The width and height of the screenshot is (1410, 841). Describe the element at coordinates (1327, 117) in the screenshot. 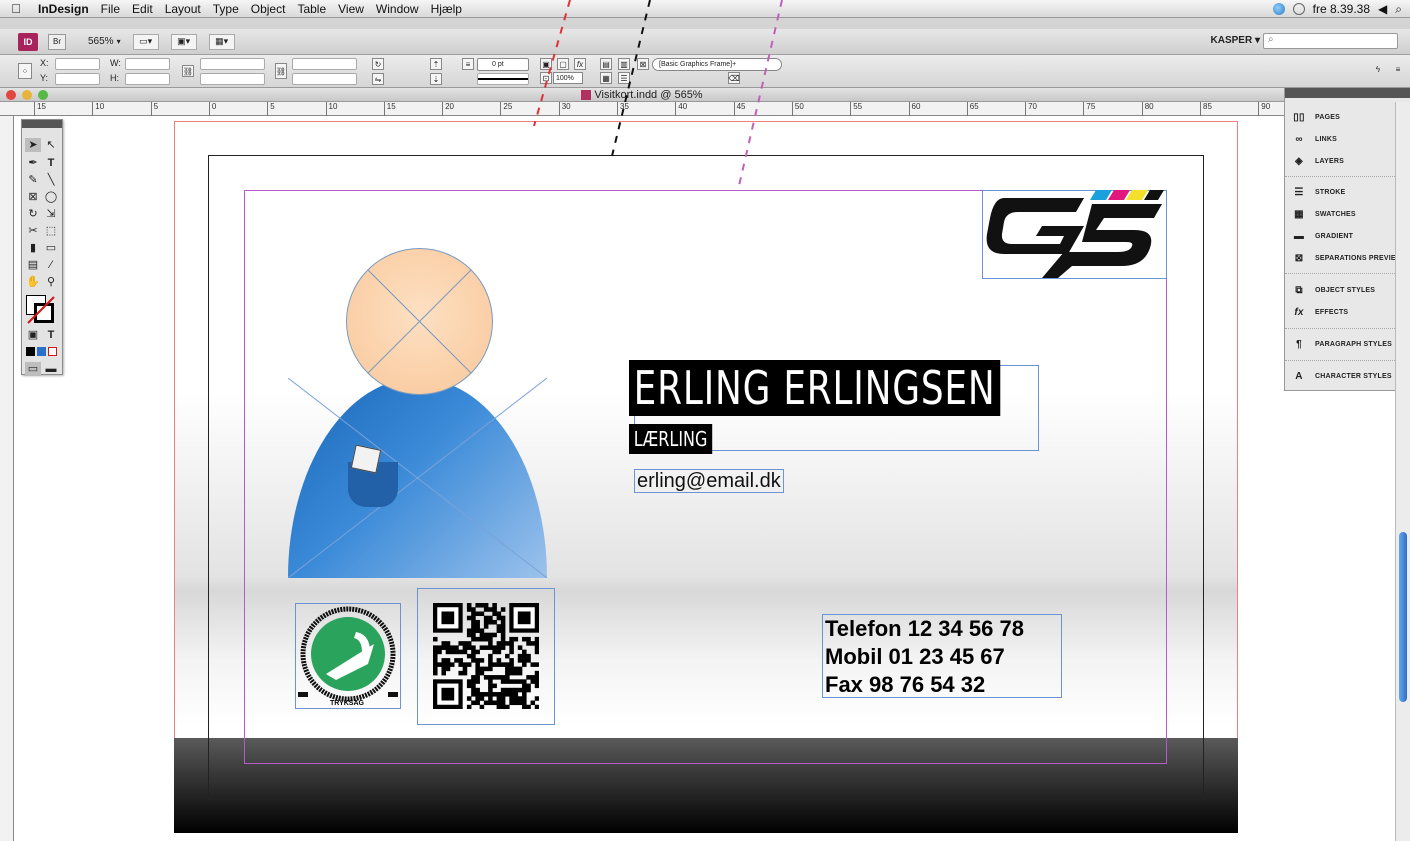

I see `panel-label: PAGES` at that location.